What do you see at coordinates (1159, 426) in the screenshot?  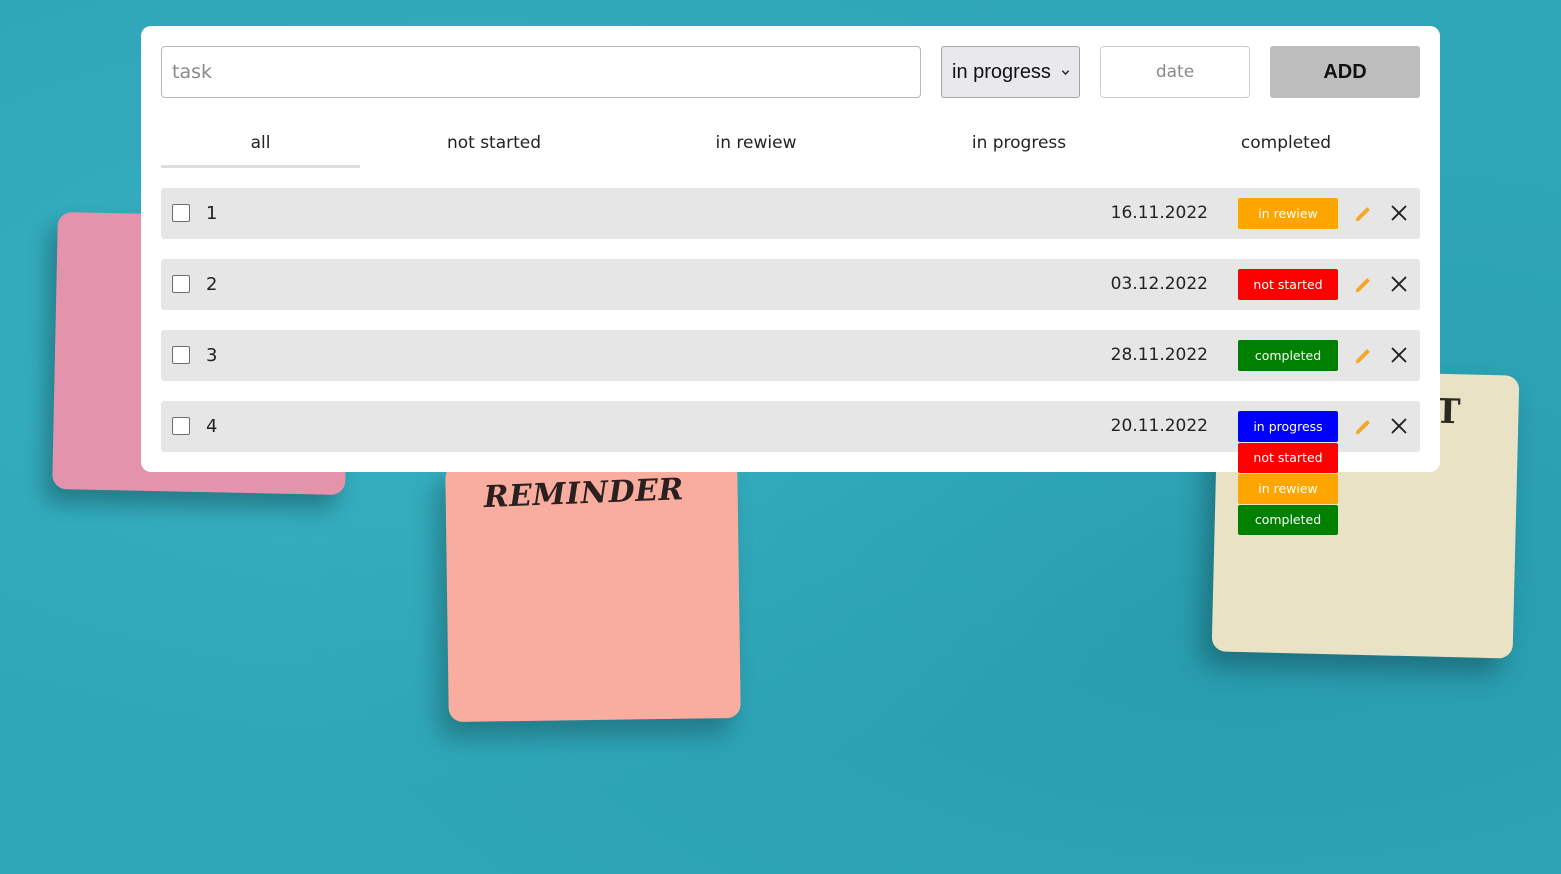 I see `task-date: 20.11.2022` at bounding box center [1159, 426].